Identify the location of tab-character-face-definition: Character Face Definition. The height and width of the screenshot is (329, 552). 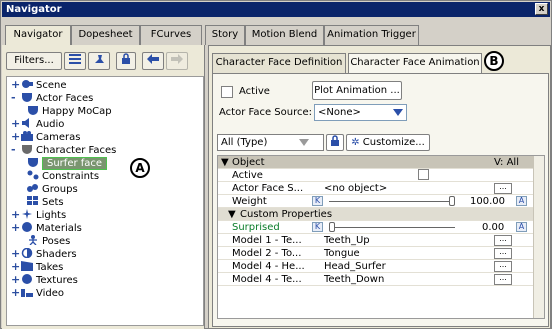
(279, 63).